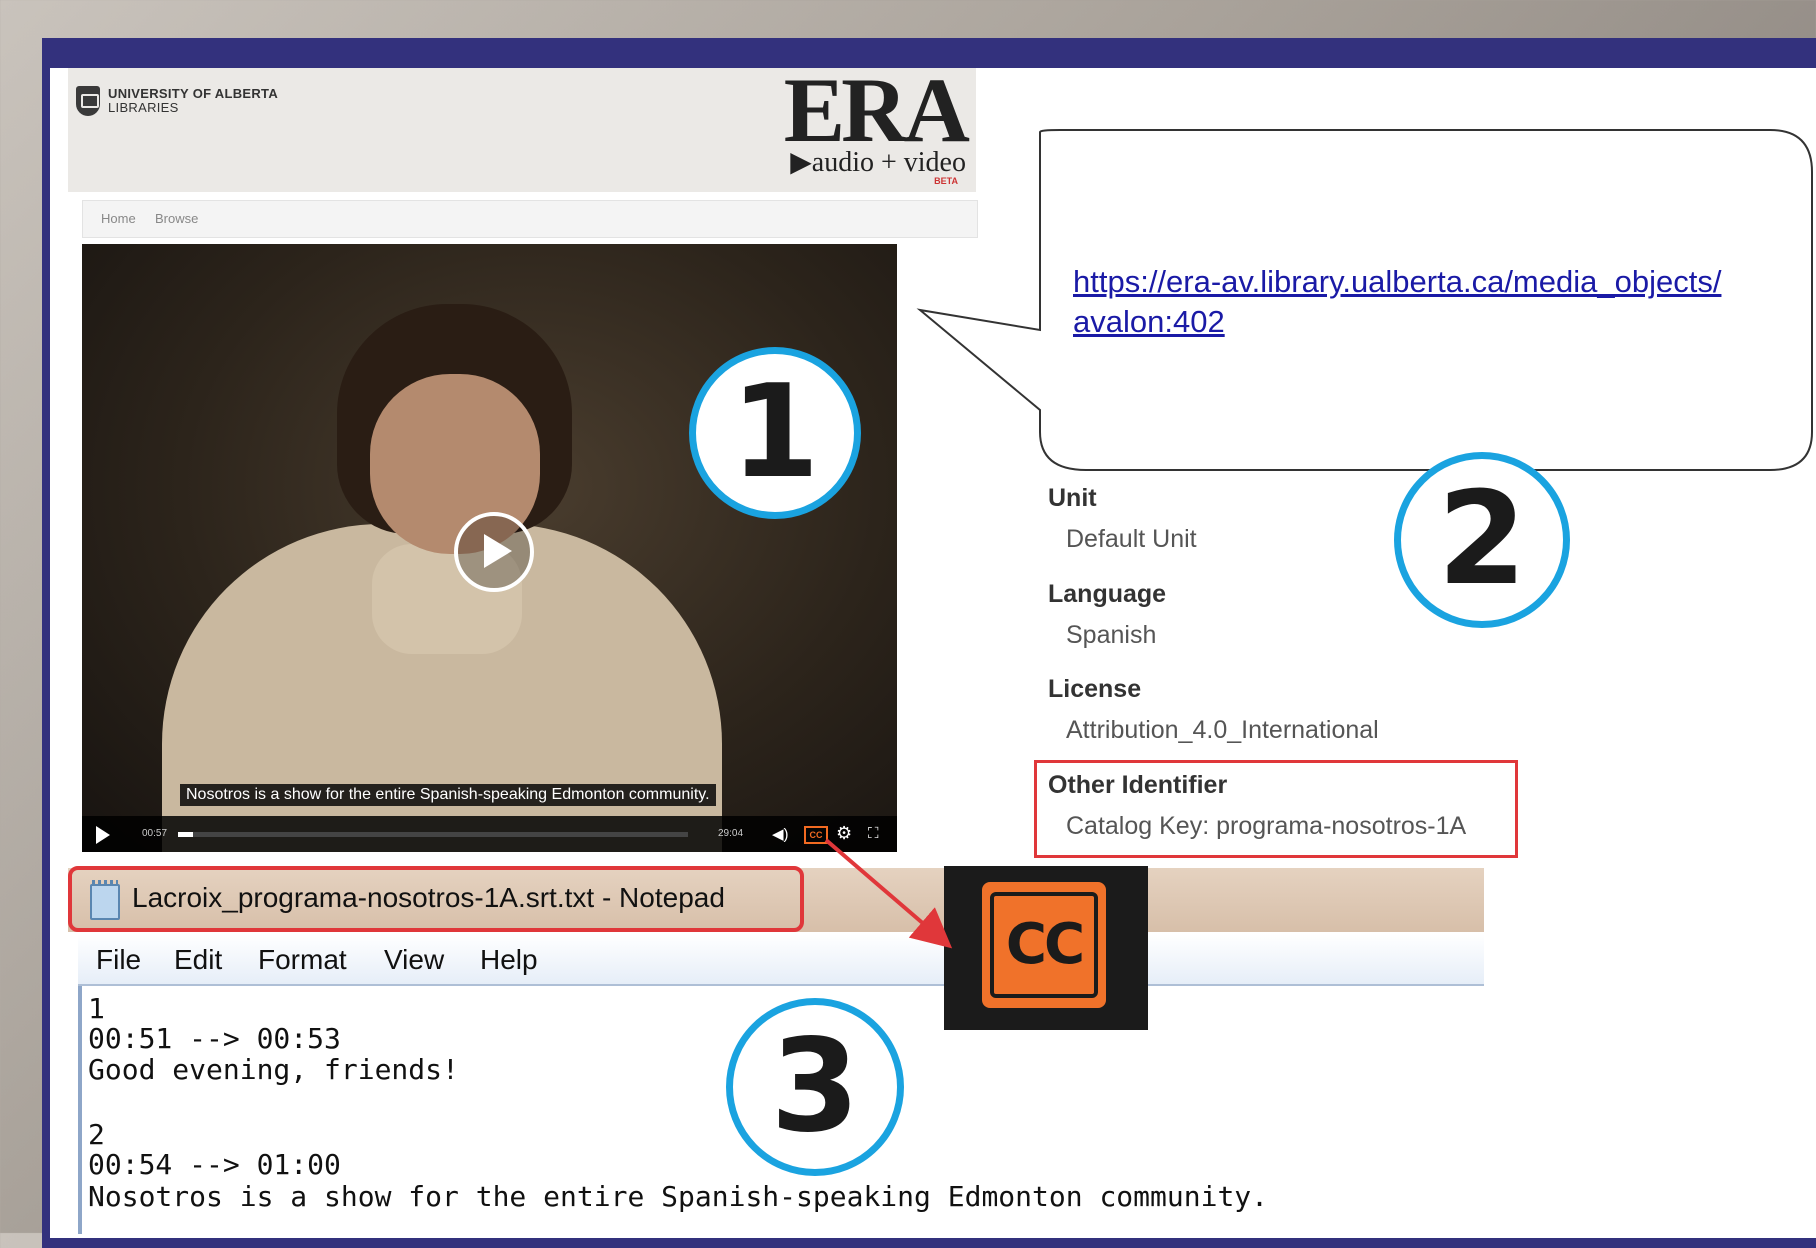  I want to click on menu-view: View, so click(414, 960).